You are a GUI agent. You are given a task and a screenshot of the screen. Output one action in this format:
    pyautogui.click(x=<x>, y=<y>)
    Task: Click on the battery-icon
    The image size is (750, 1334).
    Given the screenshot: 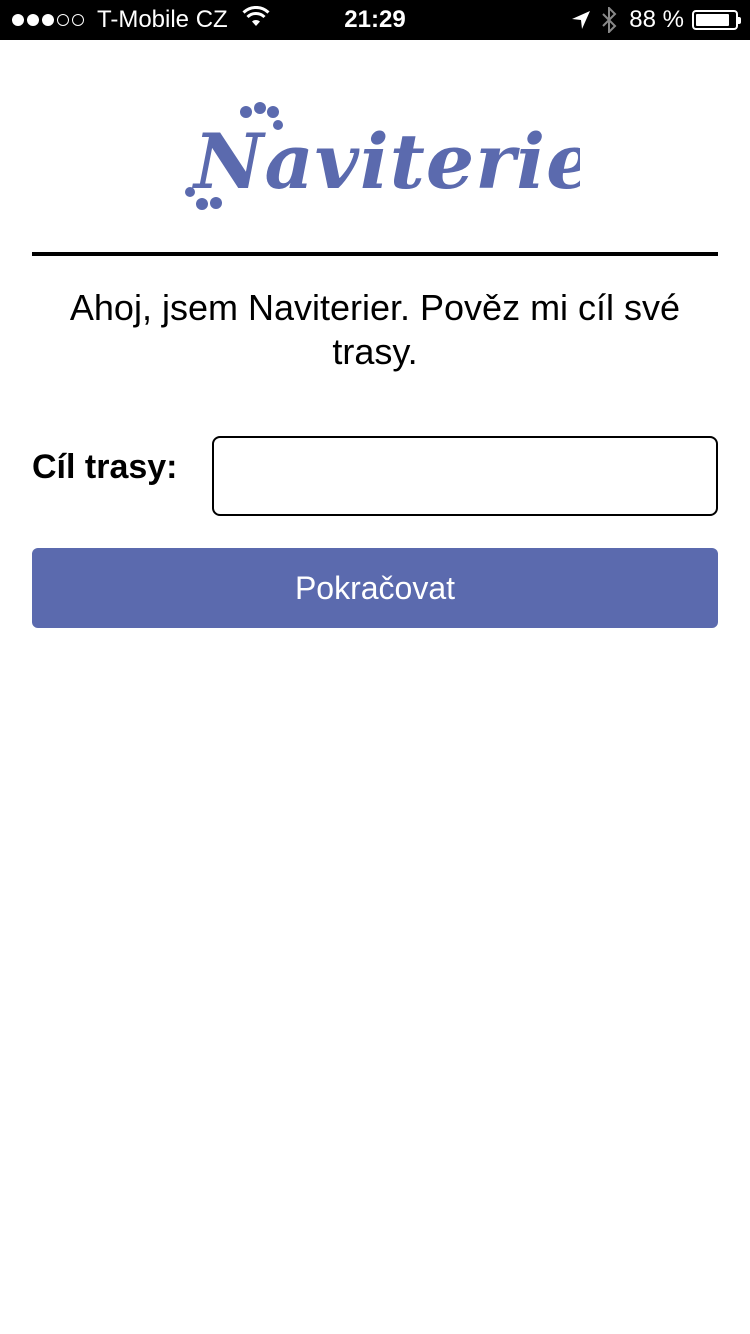 What is the action you would take?
    pyautogui.click(x=716, y=20)
    